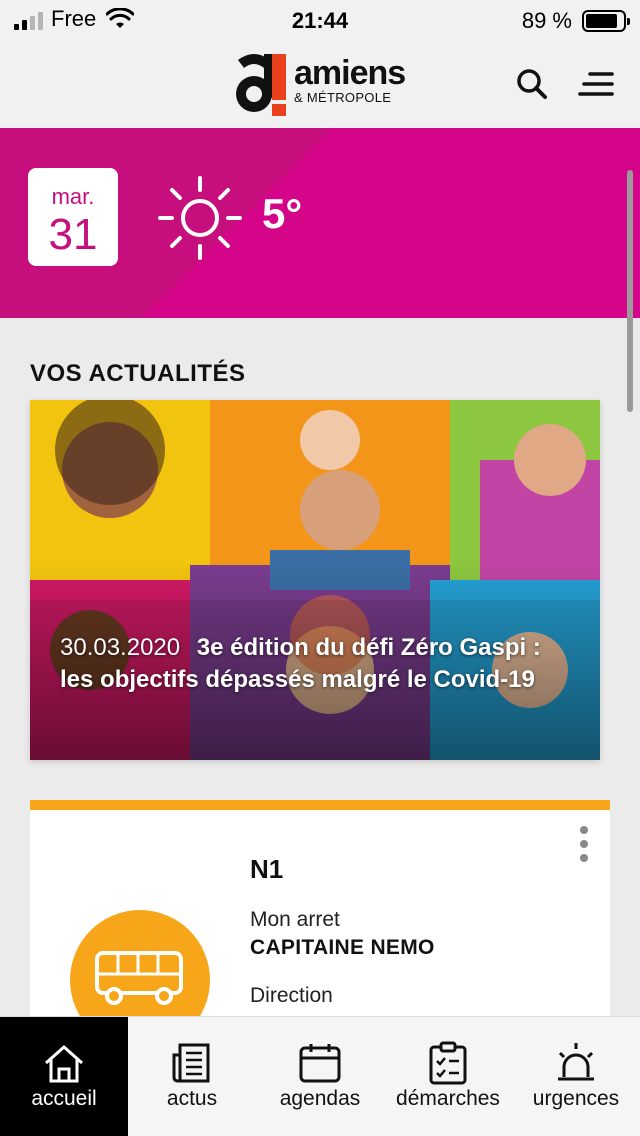  What do you see at coordinates (546, 20) in the screenshot?
I see `battery-percent: 89 %` at bounding box center [546, 20].